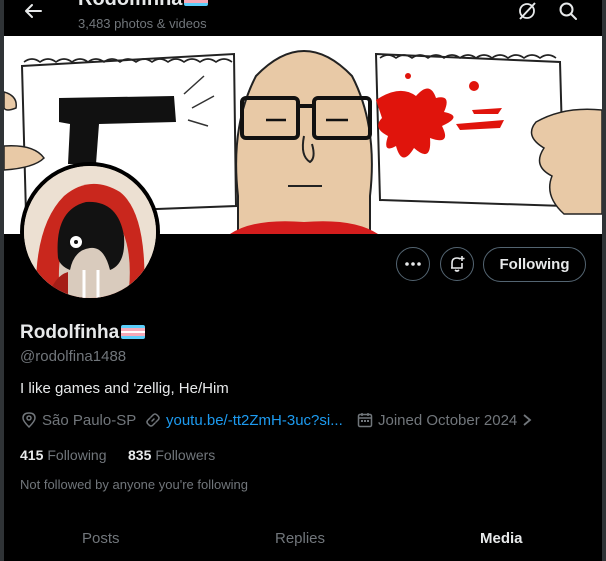  Describe the element at coordinates (29, 420) in the screenshot. I see `location-pin-icon` at that location.